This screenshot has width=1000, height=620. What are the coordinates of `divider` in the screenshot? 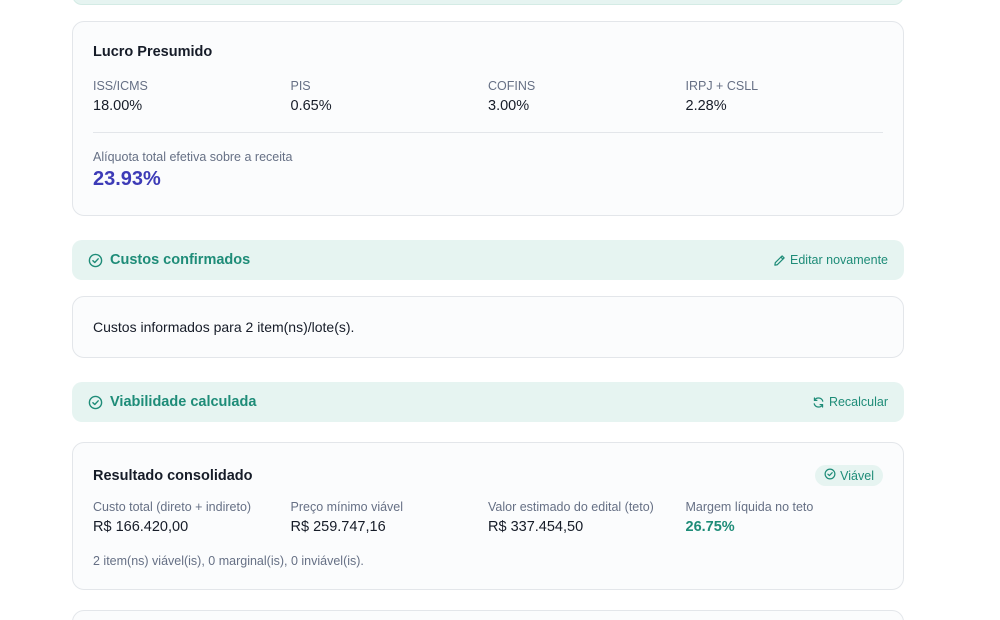 It's located at (488, 132).